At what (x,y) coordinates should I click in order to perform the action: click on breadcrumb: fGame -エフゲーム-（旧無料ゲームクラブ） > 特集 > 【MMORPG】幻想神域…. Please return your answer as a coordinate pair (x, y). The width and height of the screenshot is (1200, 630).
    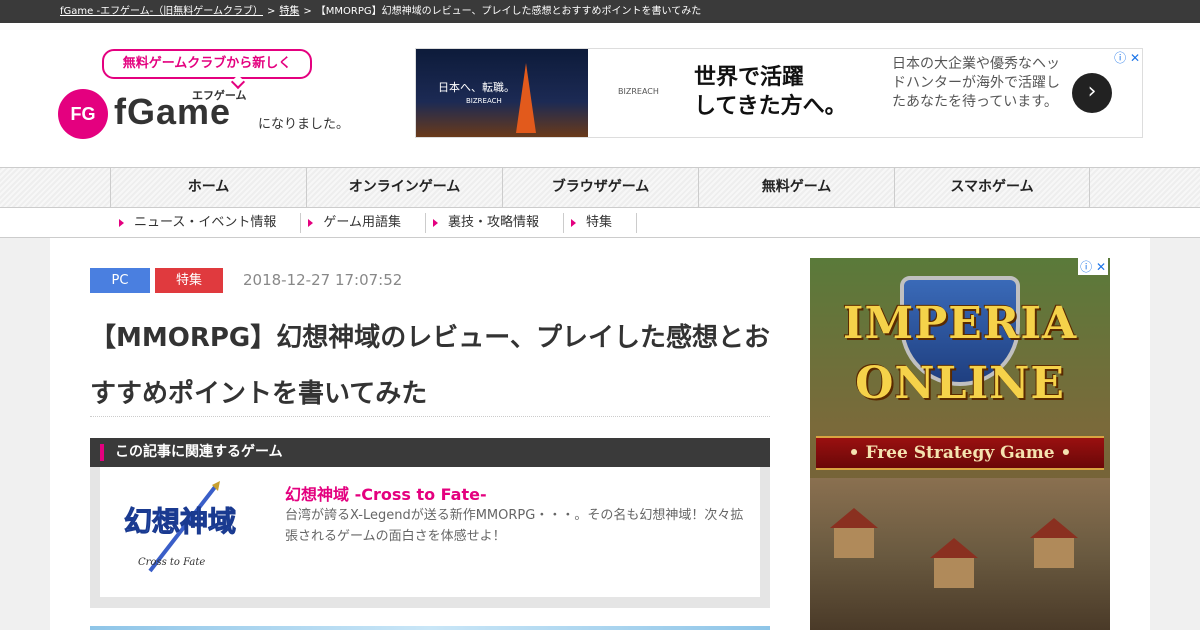
    Looking at the image, I should click on (600, 11).